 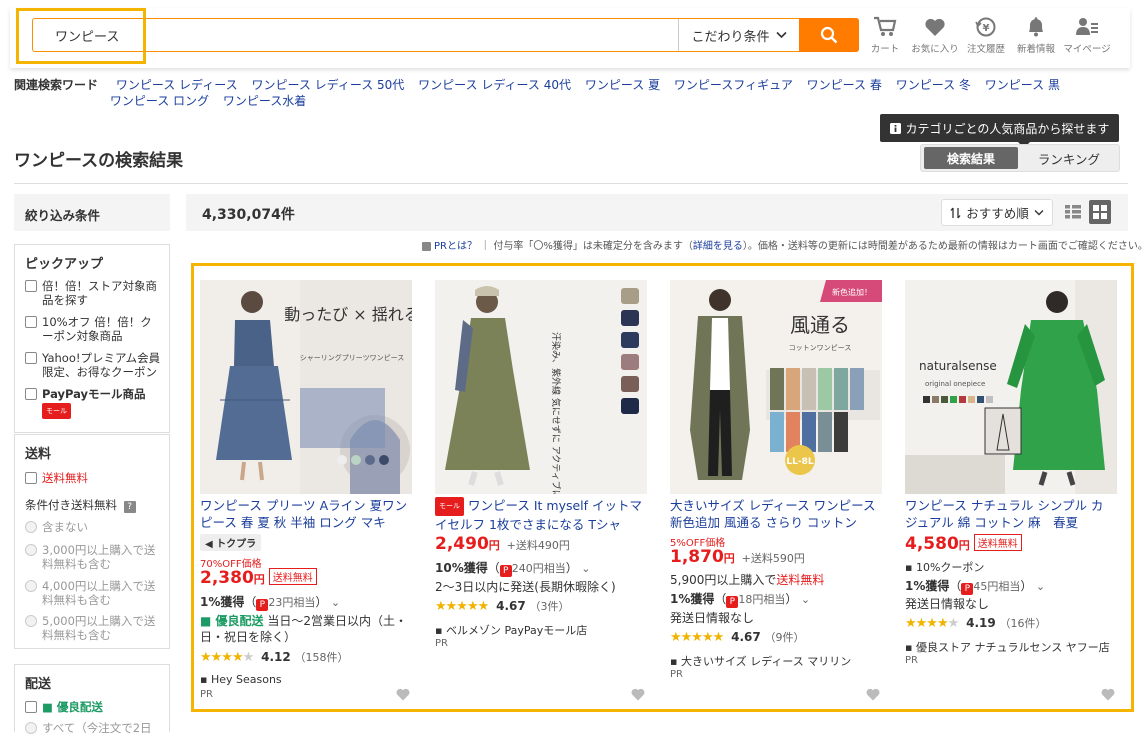 I want to click on mypage-link: マイページ, so click(x=1087, y=35).